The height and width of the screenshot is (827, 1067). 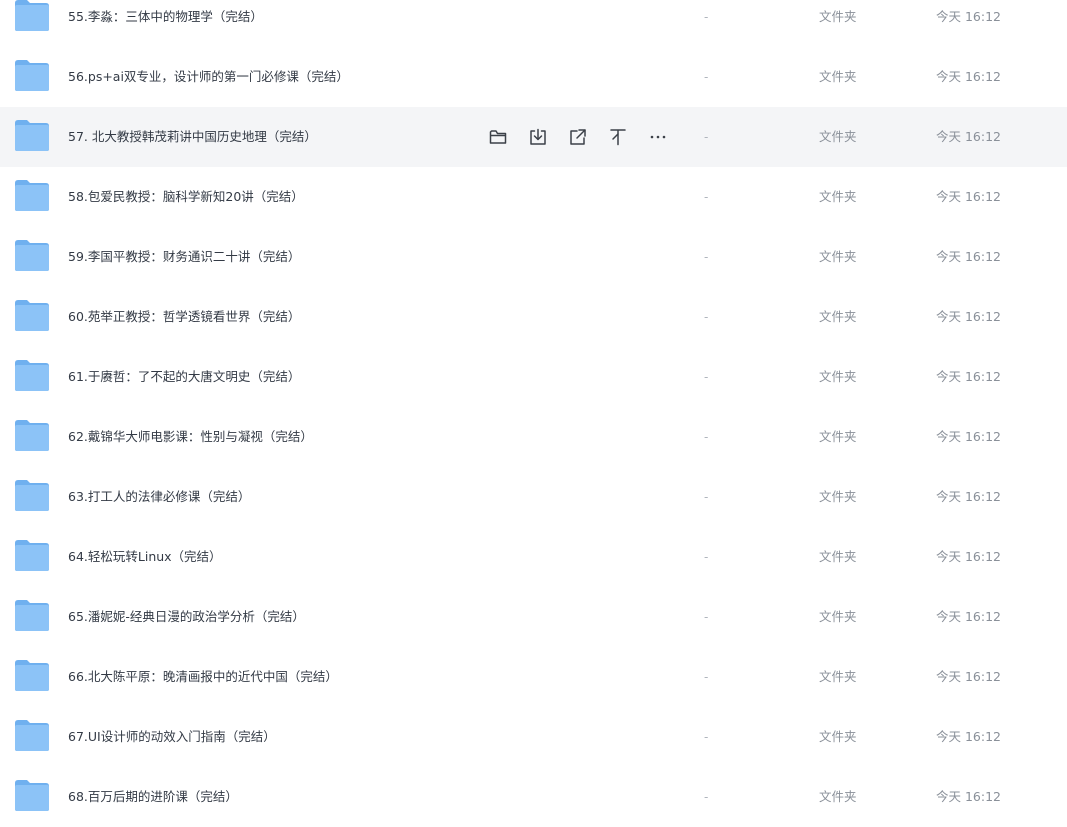 What do you see at coordinates (208, 77) in the screenshot?
I see `file-name: 56.ps+ai双专业，设计师的第一门必修课（完结）` at bounding box center [208, 77].